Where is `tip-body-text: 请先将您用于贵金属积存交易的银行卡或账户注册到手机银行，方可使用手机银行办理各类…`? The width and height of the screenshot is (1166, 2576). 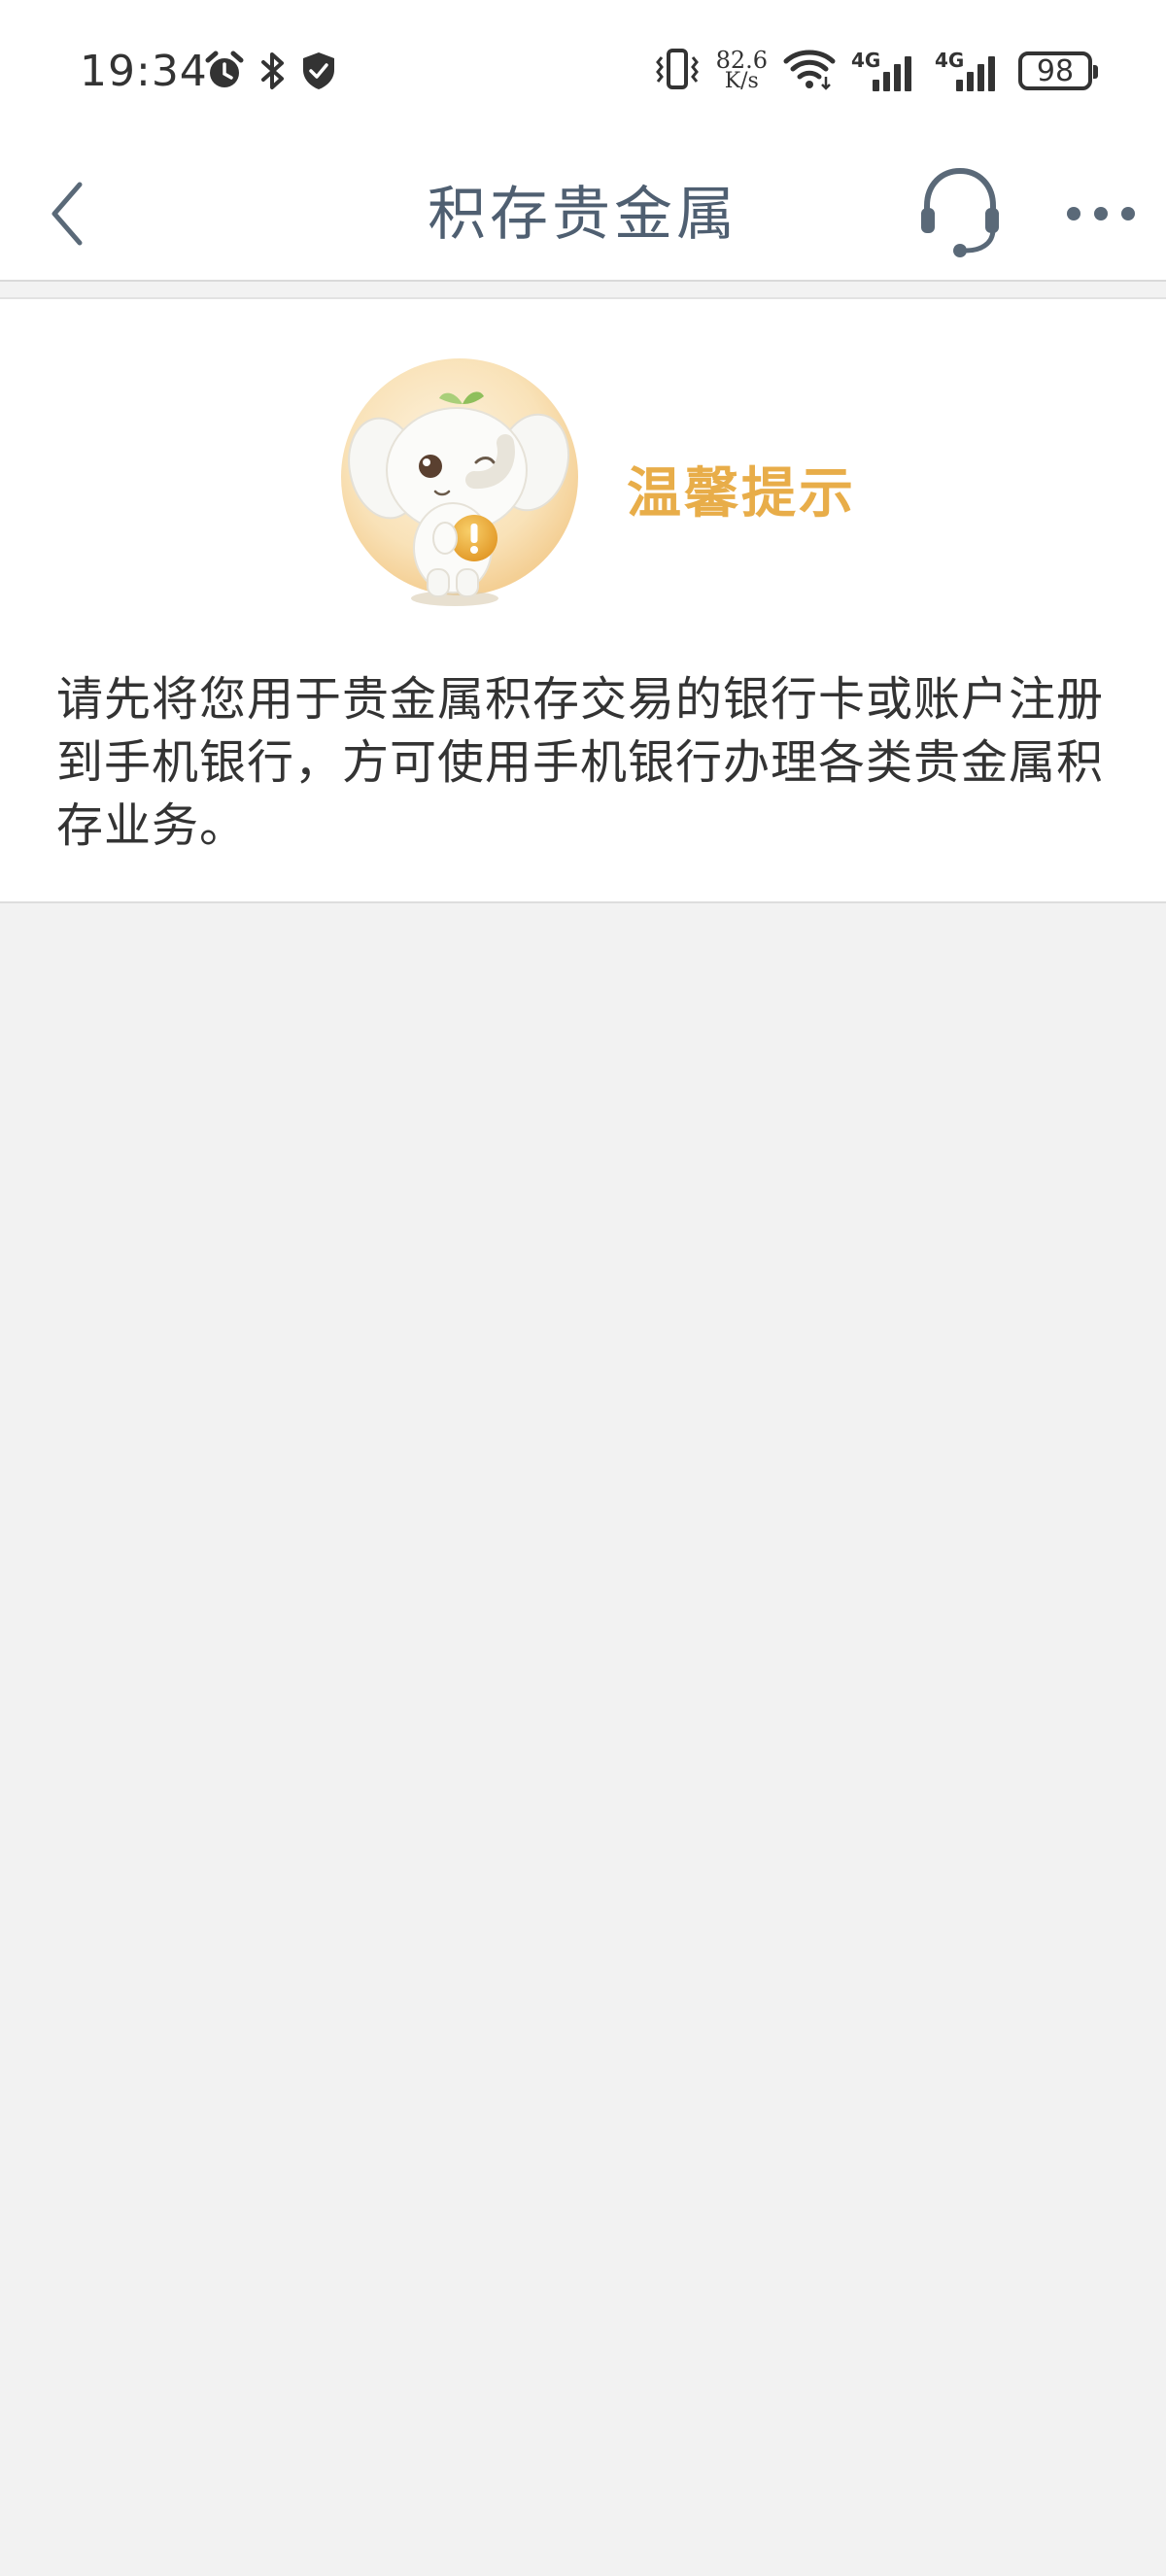 tip-body-text: 请先将您用于贵金属积存交易的银行卡或账户注册到手机银行，方可使用手机银行办理各类… is located at coordinates (580, 762).